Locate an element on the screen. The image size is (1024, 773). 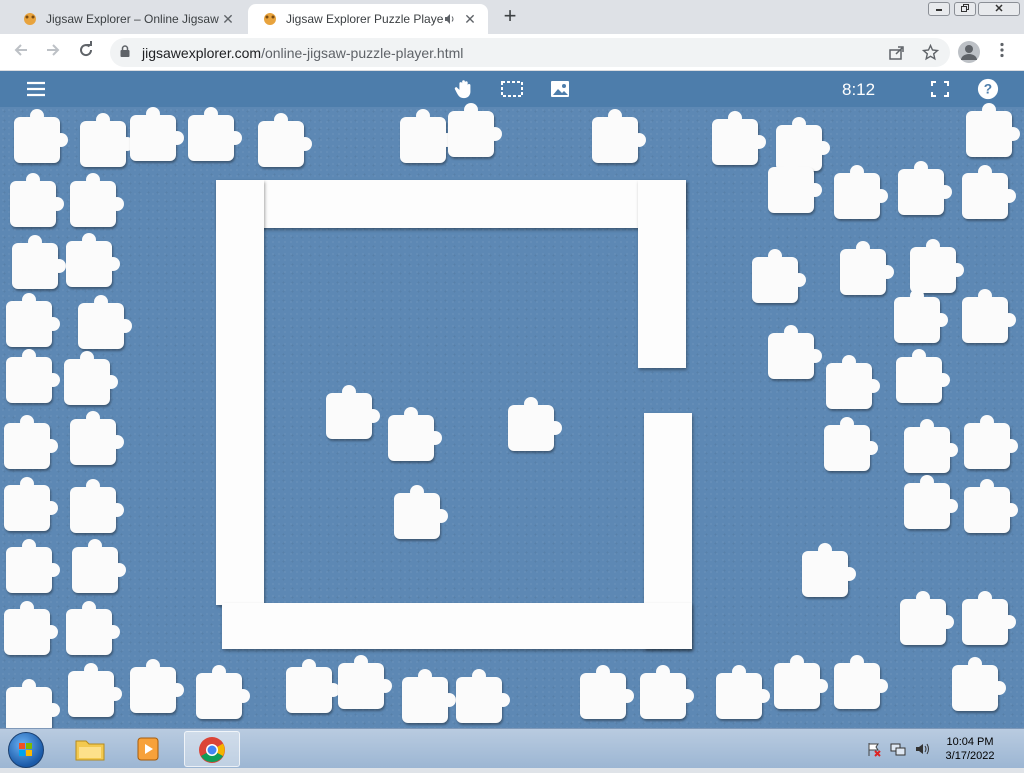
browser-menu-button is located at coordinates (1002, 52).